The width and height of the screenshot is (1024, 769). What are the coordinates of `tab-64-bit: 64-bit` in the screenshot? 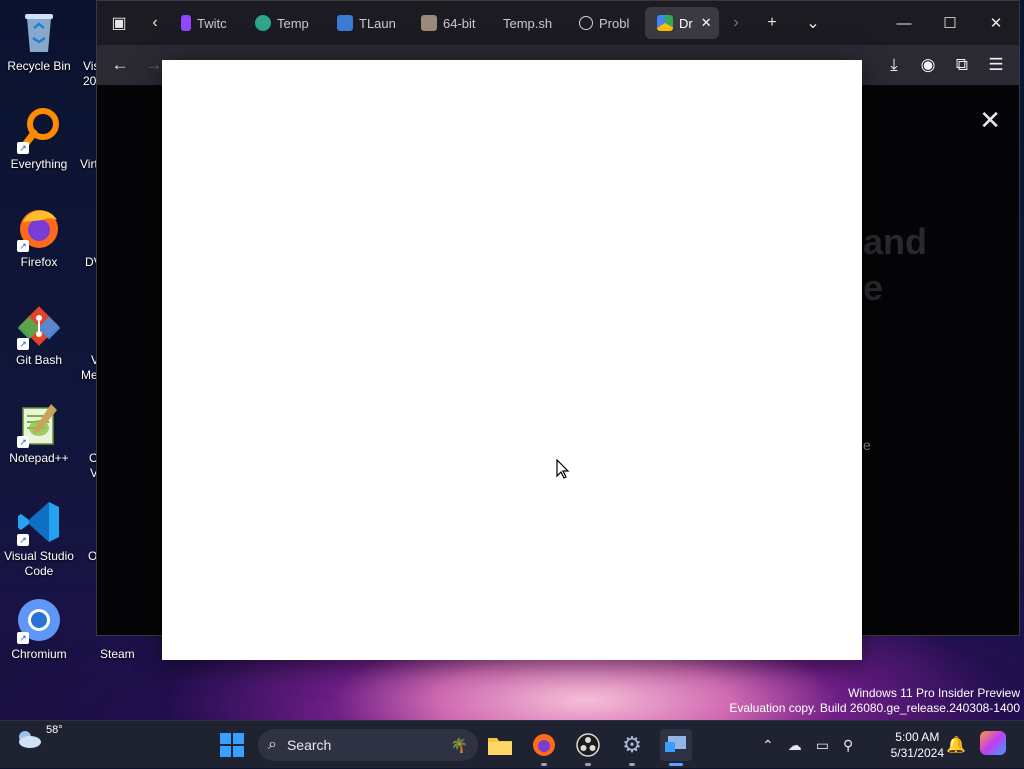 It's located at (450, 23).